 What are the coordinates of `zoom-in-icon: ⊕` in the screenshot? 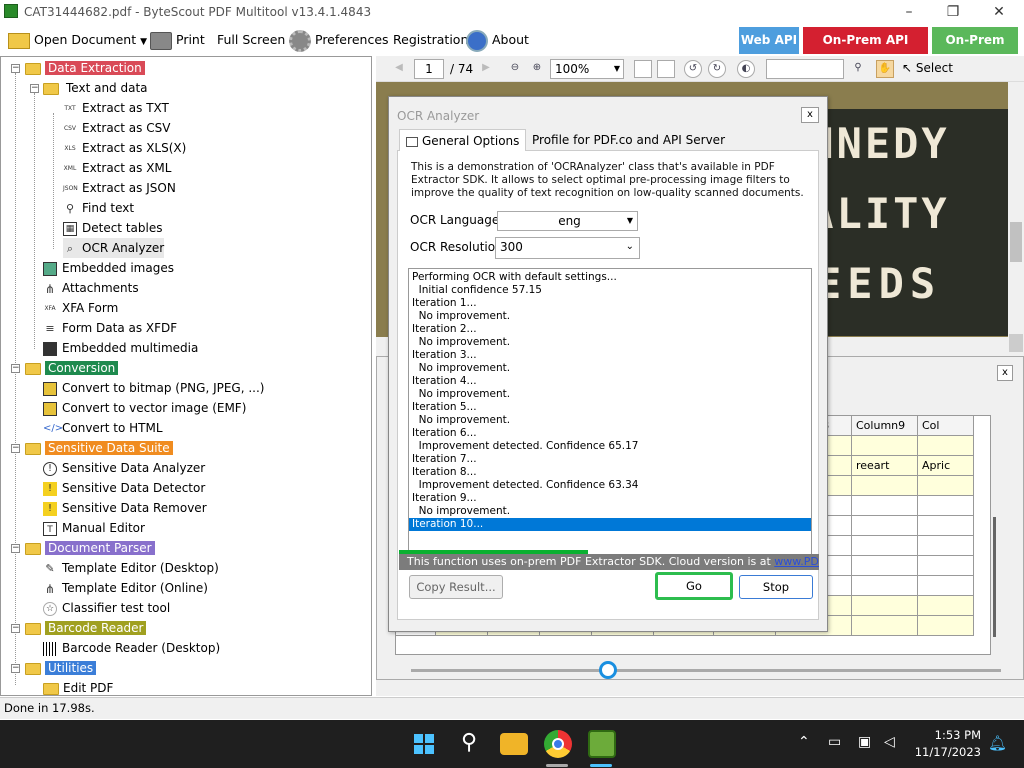 It's located at (537, 69).